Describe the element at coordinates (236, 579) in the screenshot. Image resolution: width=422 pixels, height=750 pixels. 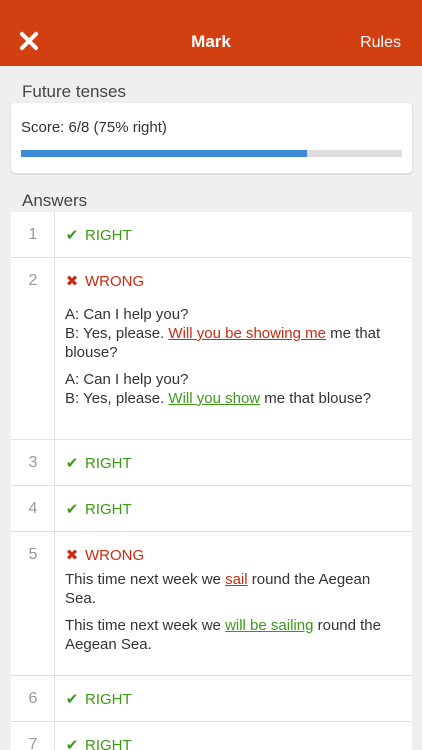
I see `user-answer: sail` at that location.